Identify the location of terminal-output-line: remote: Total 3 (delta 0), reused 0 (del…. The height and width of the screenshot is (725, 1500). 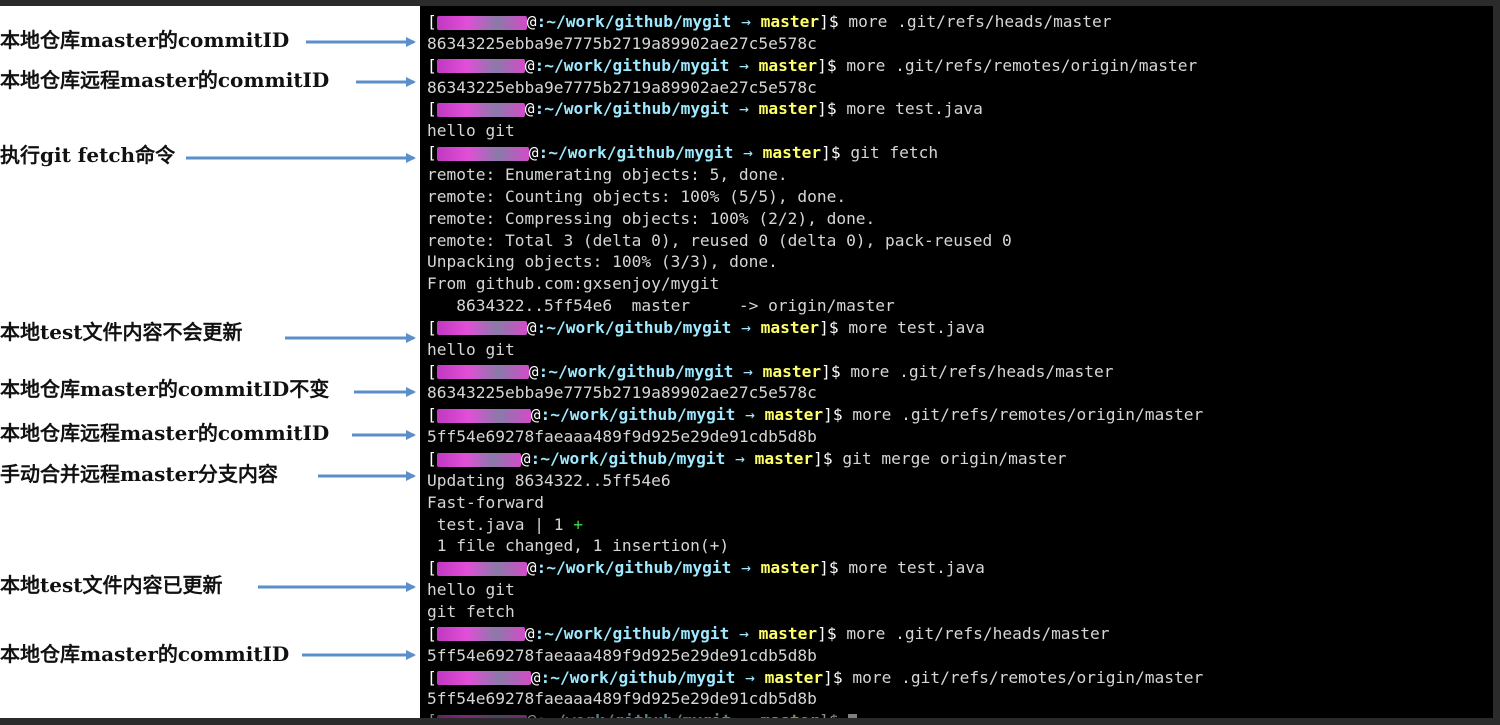
(719, 241).